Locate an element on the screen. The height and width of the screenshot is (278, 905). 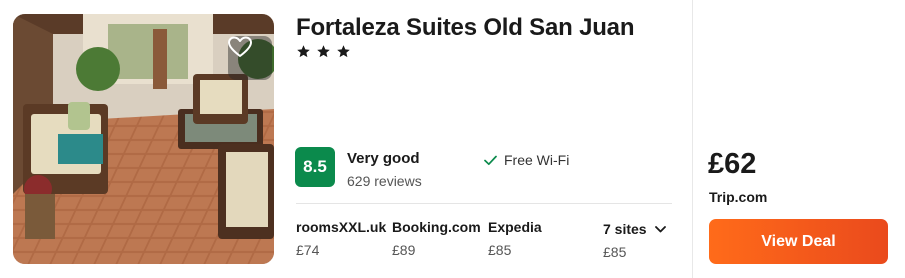
amenity-item: Free Wi-Fi is located at coordinates (526, 160).